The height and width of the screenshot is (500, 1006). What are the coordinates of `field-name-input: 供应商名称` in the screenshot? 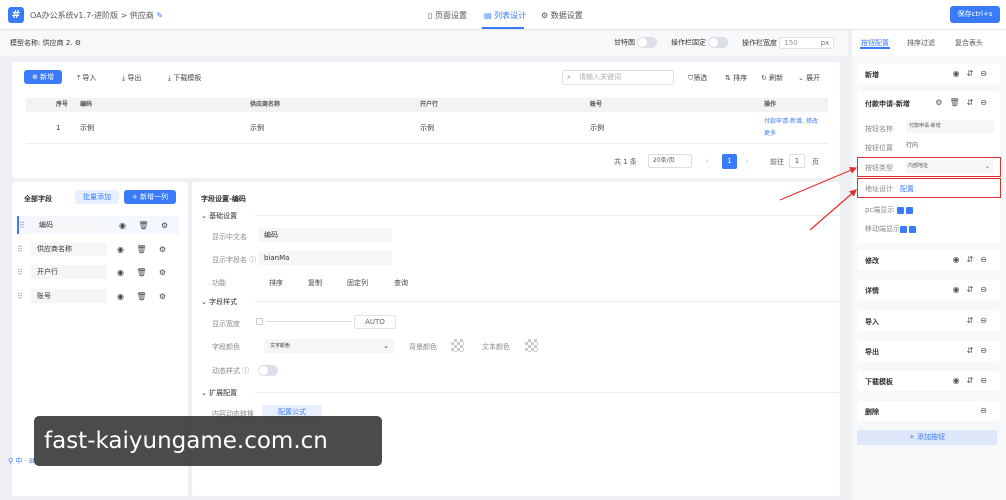 It's located at (69, 249).